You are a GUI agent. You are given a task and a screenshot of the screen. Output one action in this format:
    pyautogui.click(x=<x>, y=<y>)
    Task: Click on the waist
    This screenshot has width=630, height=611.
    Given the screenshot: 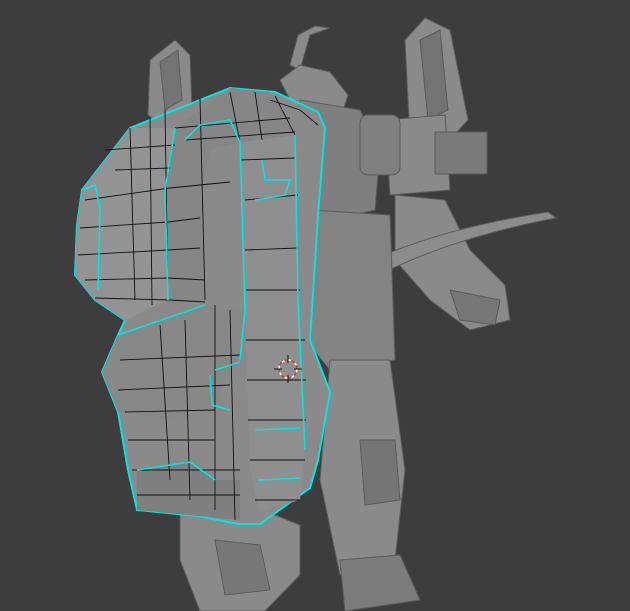 What is the action you would take?
    pyautogui.click(x=350, y=290)
    